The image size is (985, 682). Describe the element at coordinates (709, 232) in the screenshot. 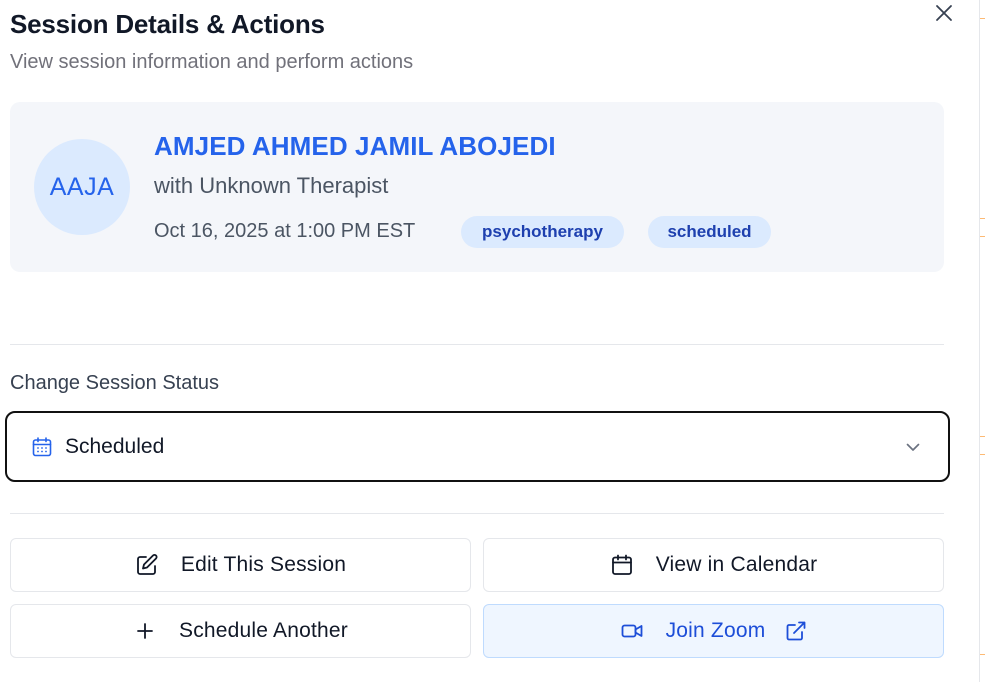

I see `status-badge: scheduled` at that location.